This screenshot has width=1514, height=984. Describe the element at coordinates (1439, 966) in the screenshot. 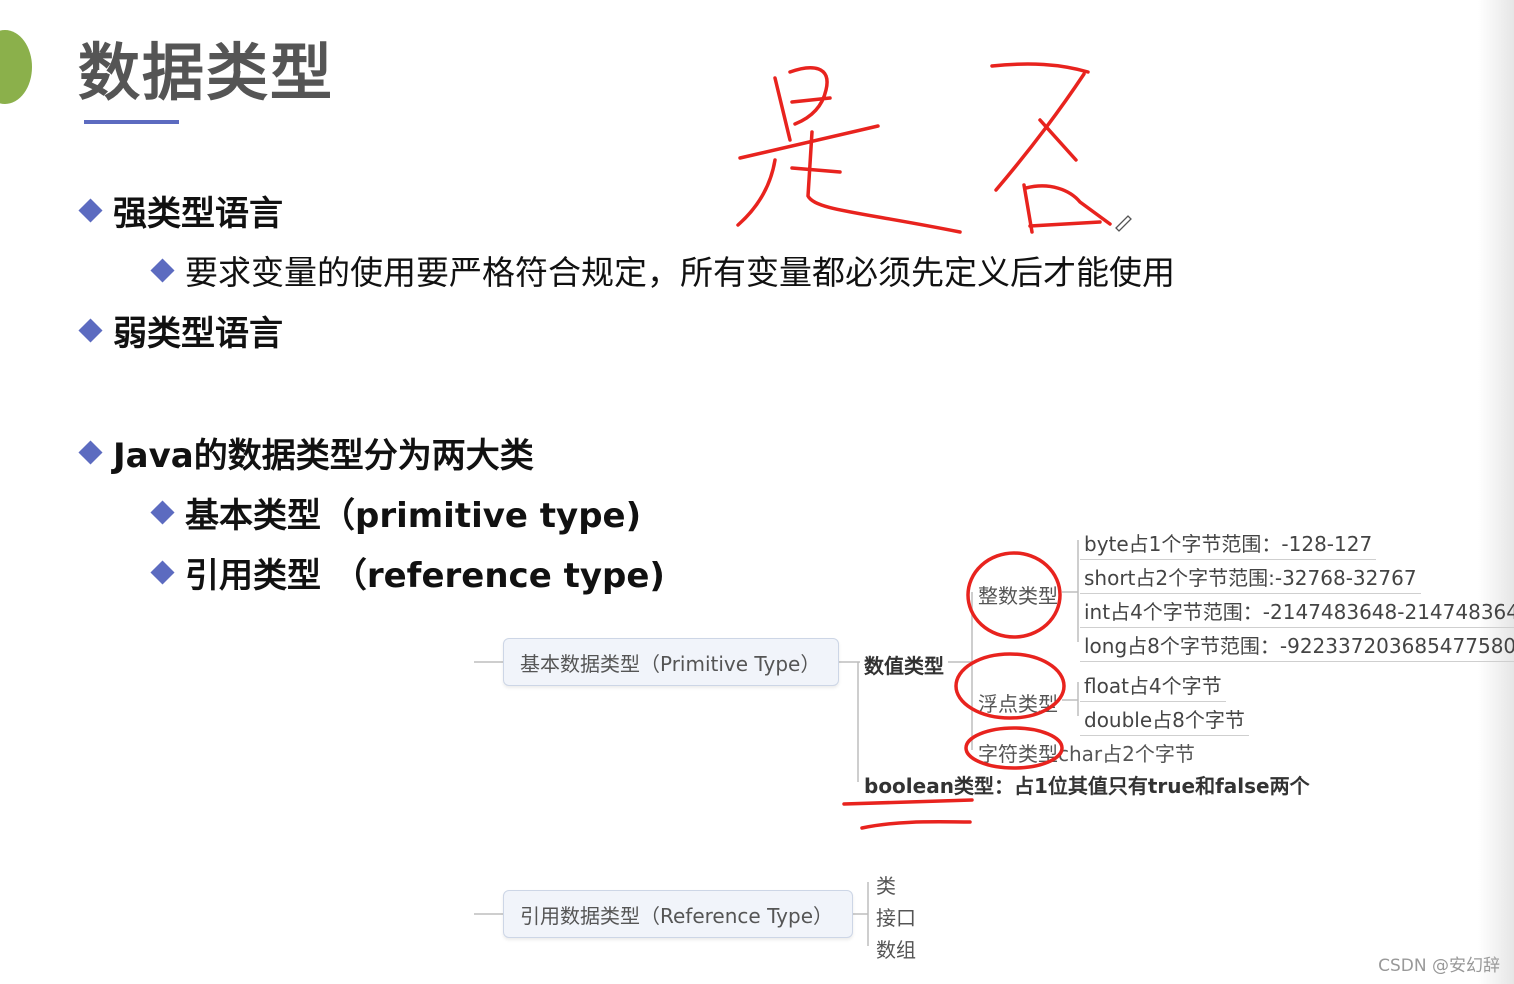

I see `csdn-watermark: CSDN @安幻辞` at that location.